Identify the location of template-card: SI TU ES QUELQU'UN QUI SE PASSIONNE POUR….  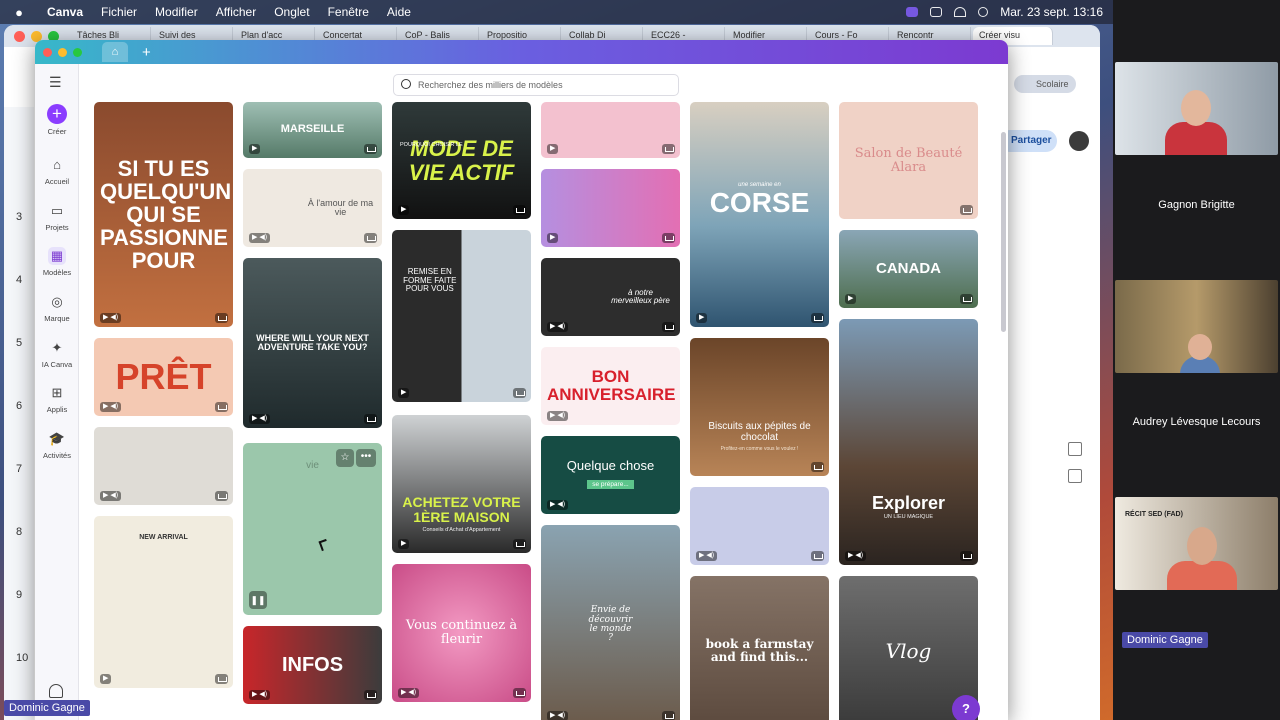
(163, 214).